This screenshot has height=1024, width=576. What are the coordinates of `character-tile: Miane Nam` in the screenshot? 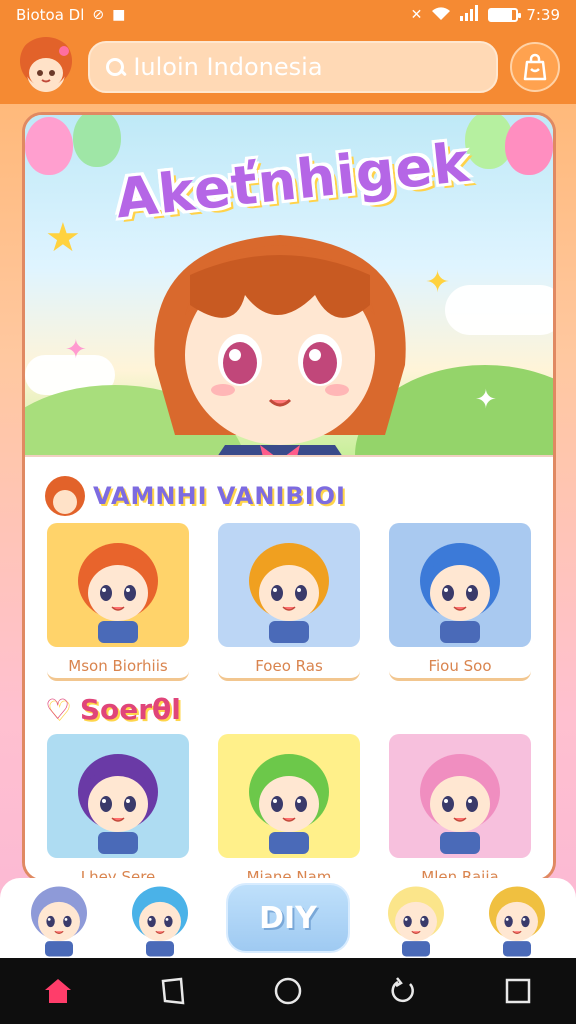 It's located at (289, 806).